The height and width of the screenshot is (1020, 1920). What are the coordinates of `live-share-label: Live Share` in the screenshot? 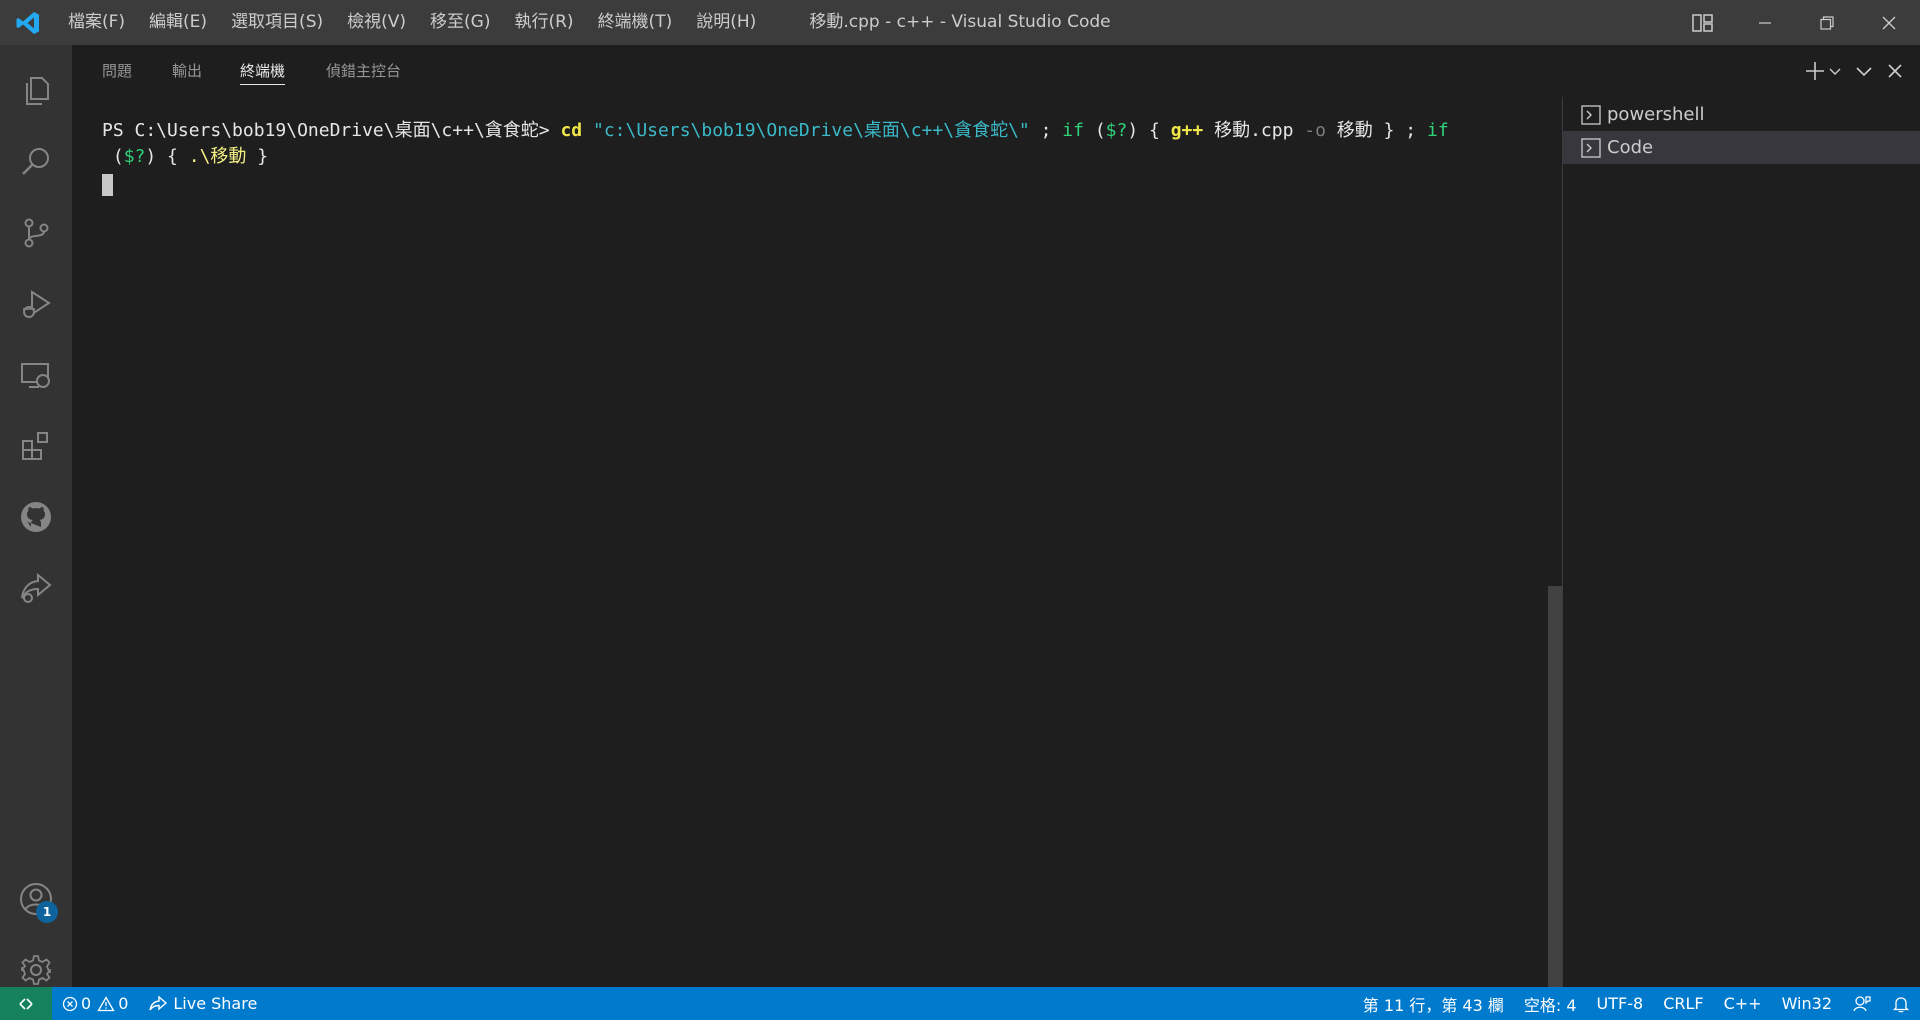 It's located at (215, 1003).